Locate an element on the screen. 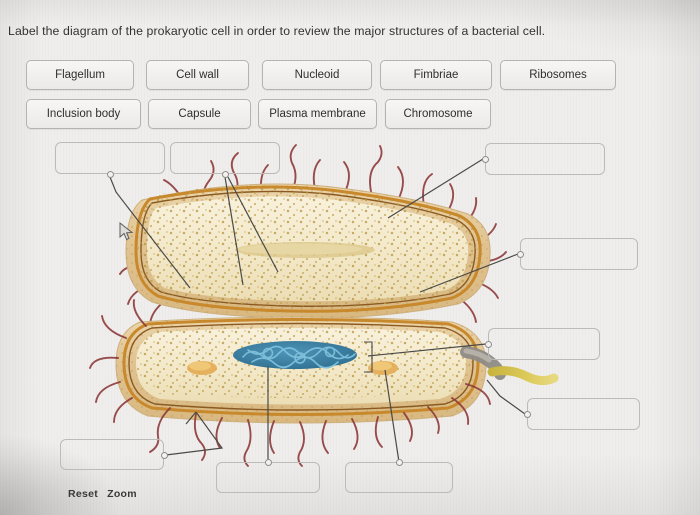  drop-top-right is located at coordinates (543, 159).